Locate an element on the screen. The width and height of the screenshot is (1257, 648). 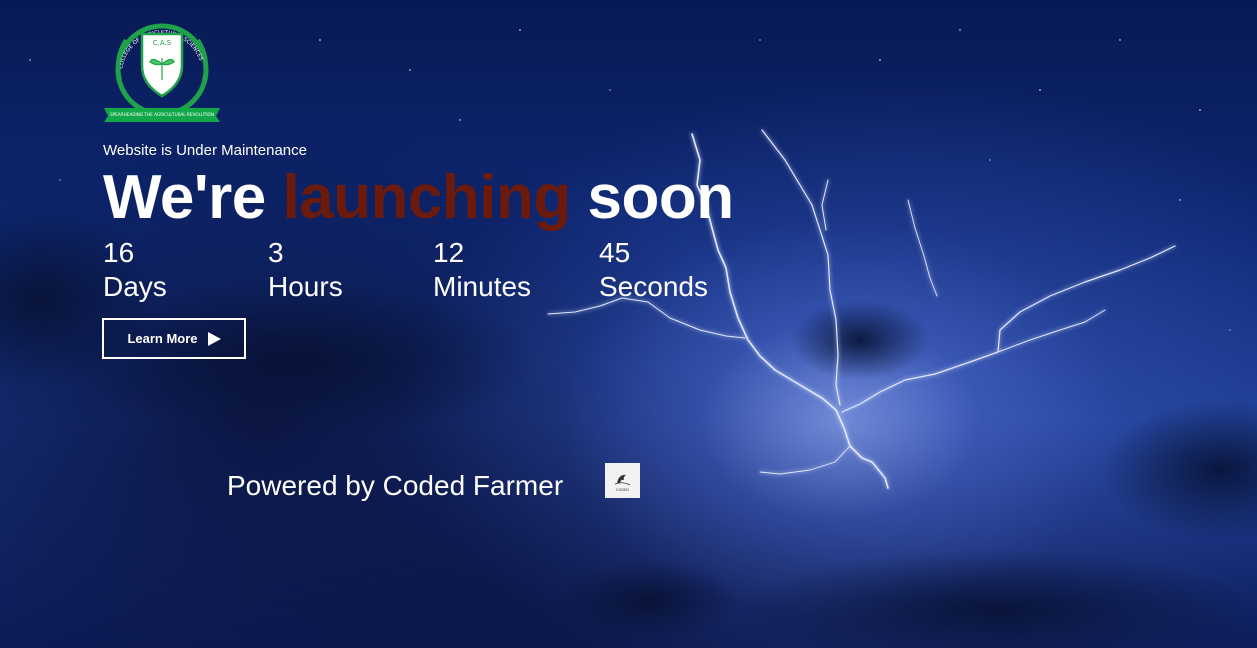
page-headline: We're launching soon is located at coordinates (418, 198).